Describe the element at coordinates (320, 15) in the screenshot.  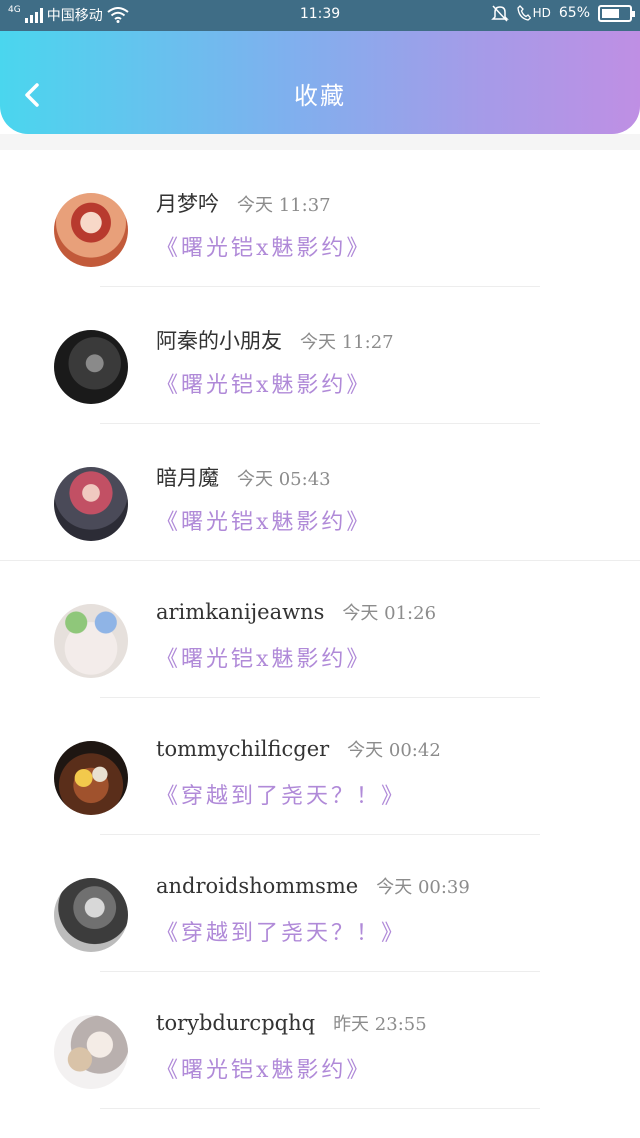
I see `status-bar: 4G 中国移动 11:39 HD 65%` at that location.